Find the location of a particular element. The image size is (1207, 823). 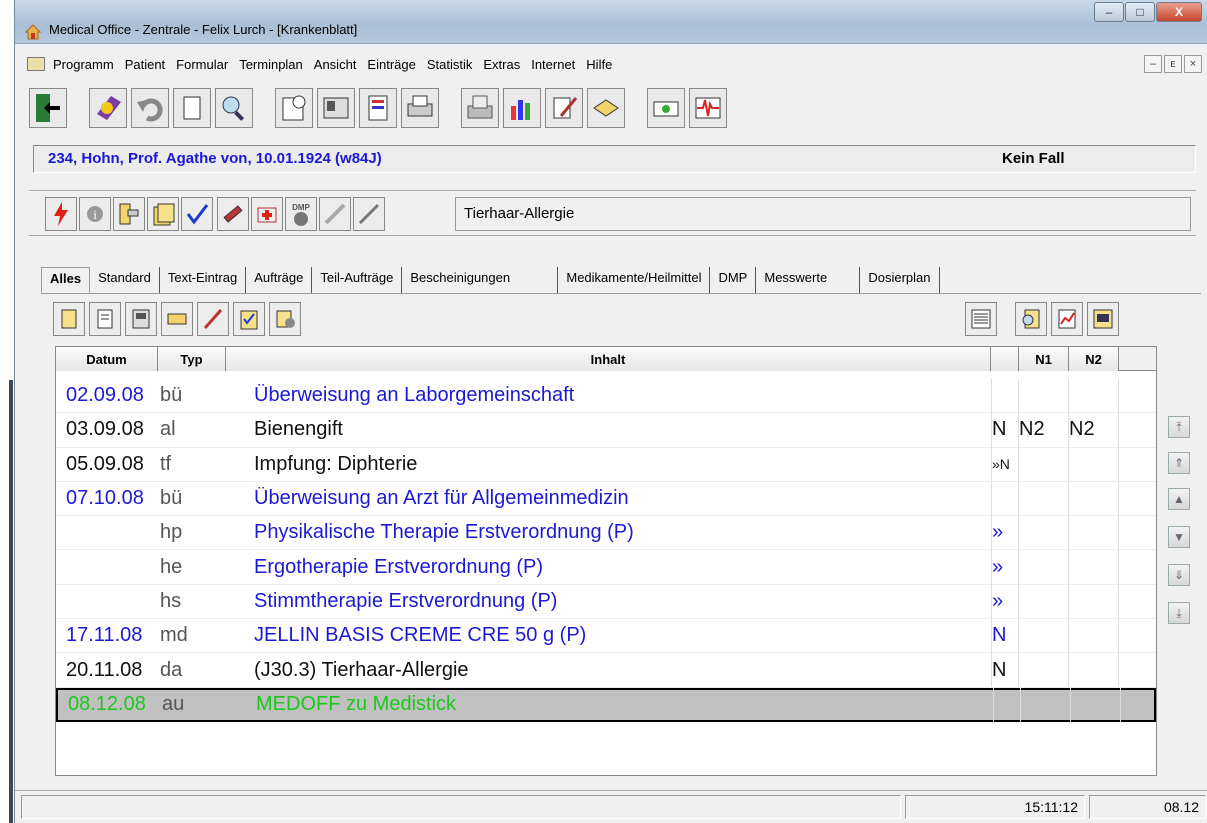

printer-icon is located at coordinates (420, 108).